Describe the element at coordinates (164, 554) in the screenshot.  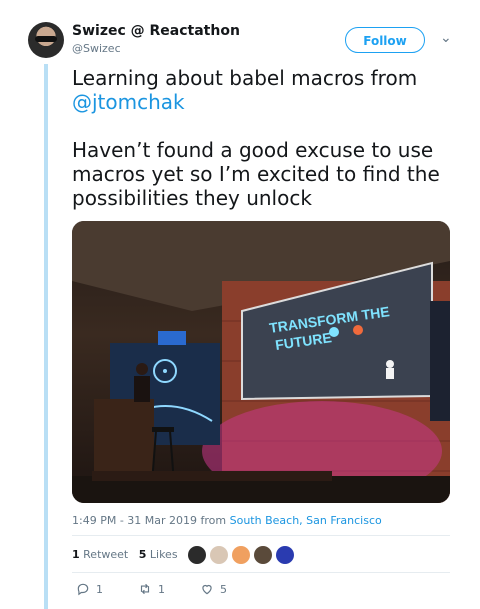
I see `likes-label: Likes` at that location.